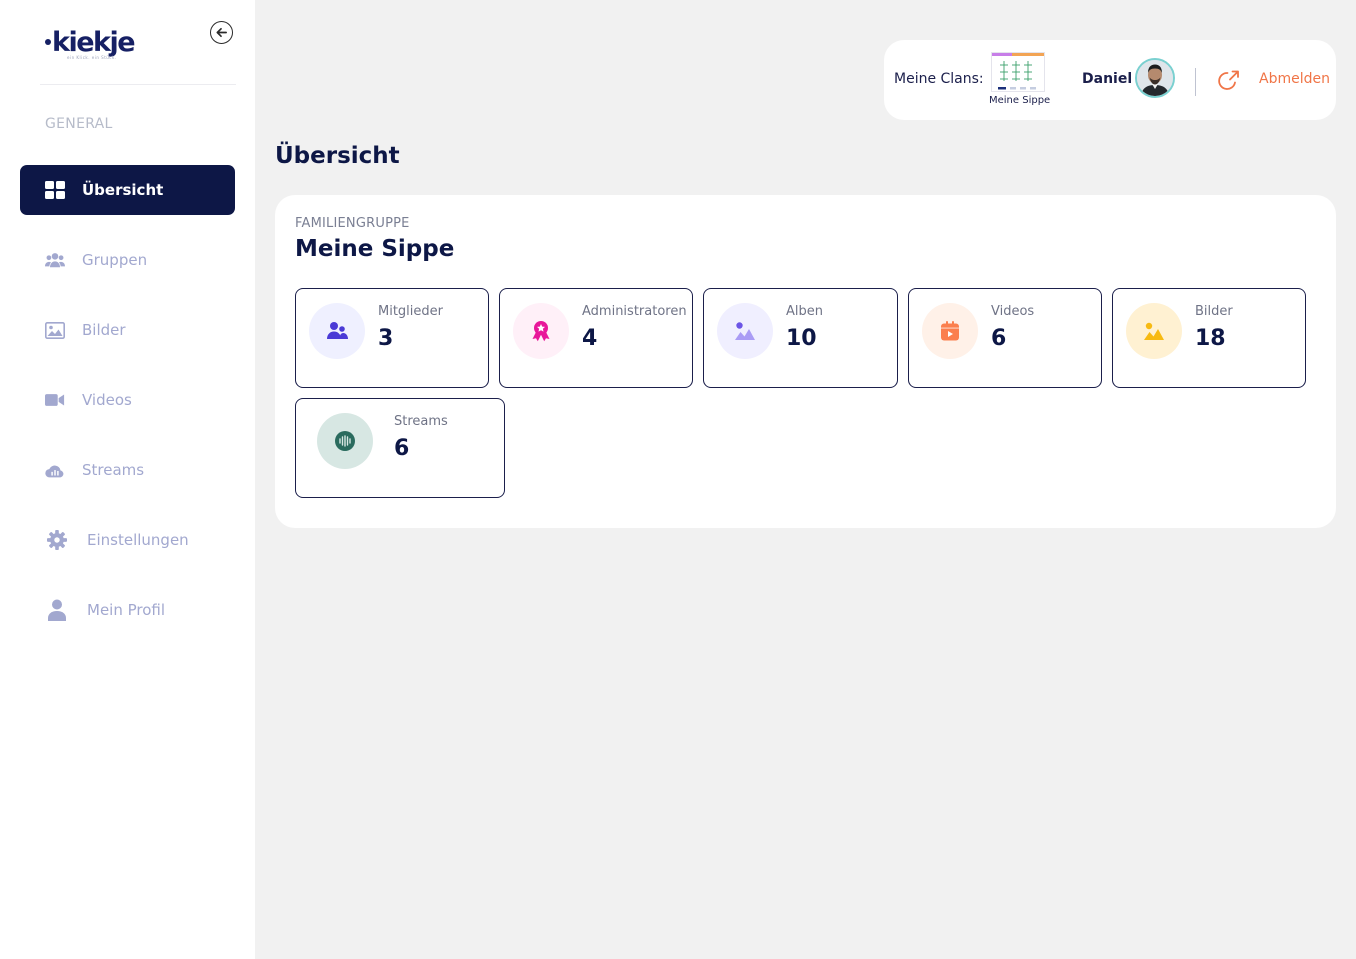 The image size is (1356, 959). I want to click on sidebar-item-label: Übersicht, so click(123, 190).